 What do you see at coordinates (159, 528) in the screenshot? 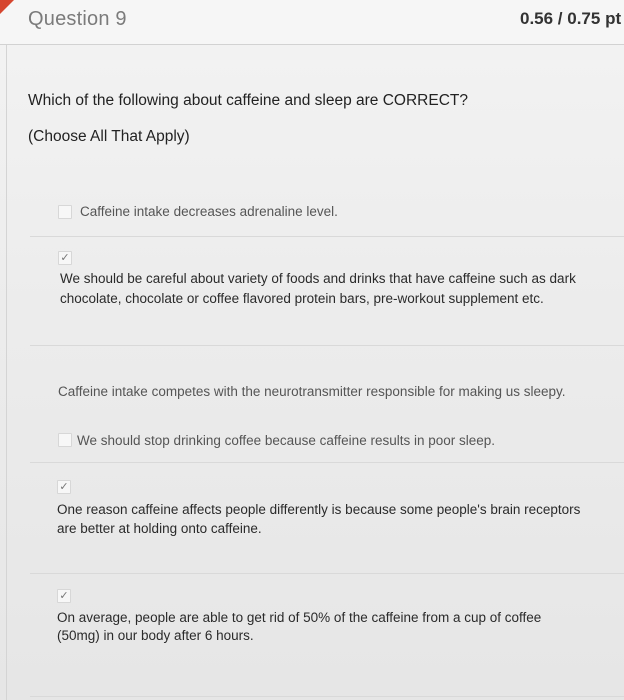
I see `option-label-line-2: are better at holding onto caffeine.` at bounding box center [159, 528].